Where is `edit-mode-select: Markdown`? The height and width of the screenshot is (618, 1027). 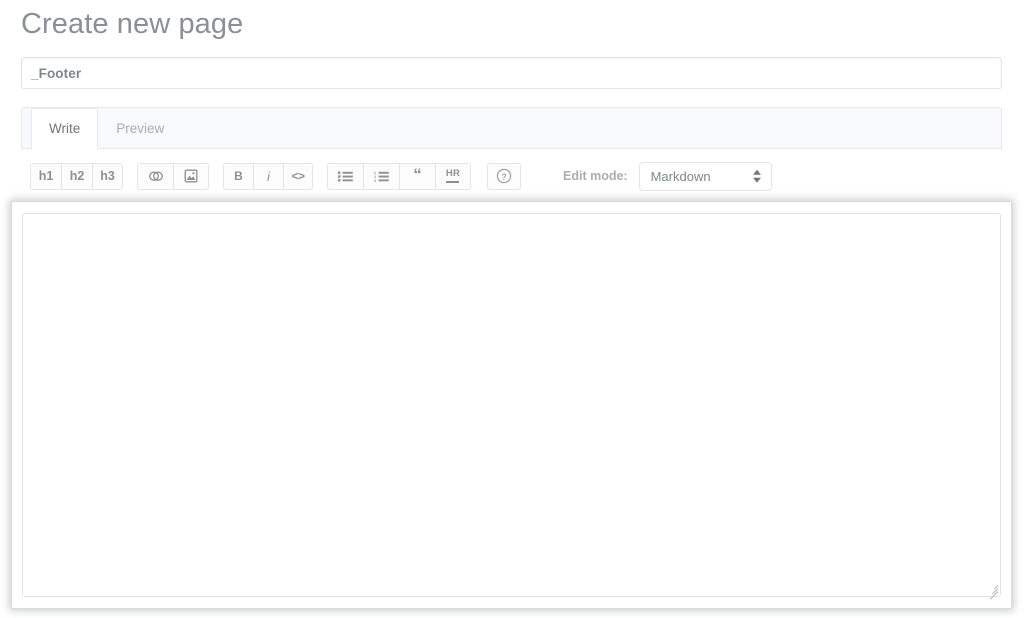 edit-mode-select: Markdown is located at coordinates (705, 176).